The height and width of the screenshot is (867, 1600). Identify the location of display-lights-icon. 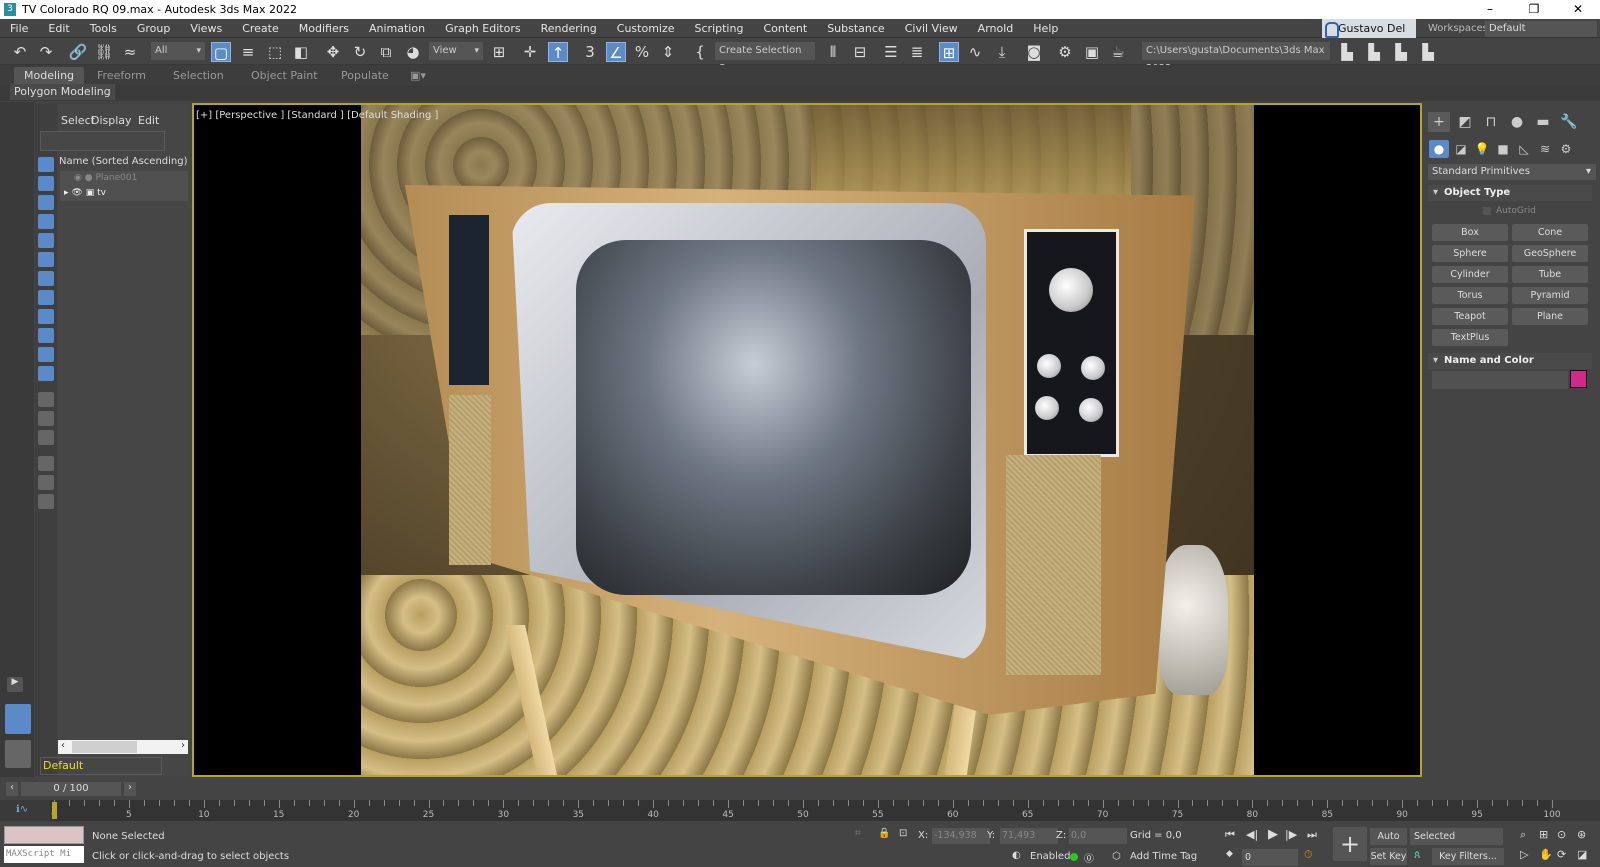
(46, 202).